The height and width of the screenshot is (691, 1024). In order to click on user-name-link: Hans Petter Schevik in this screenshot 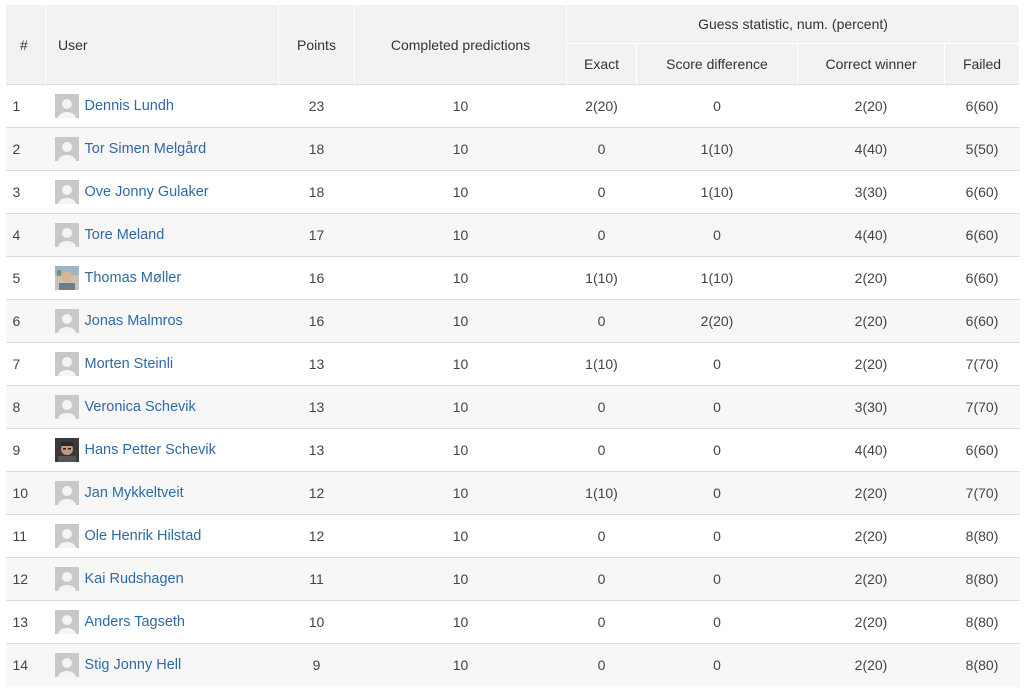, I will do `click(150, 450)`.